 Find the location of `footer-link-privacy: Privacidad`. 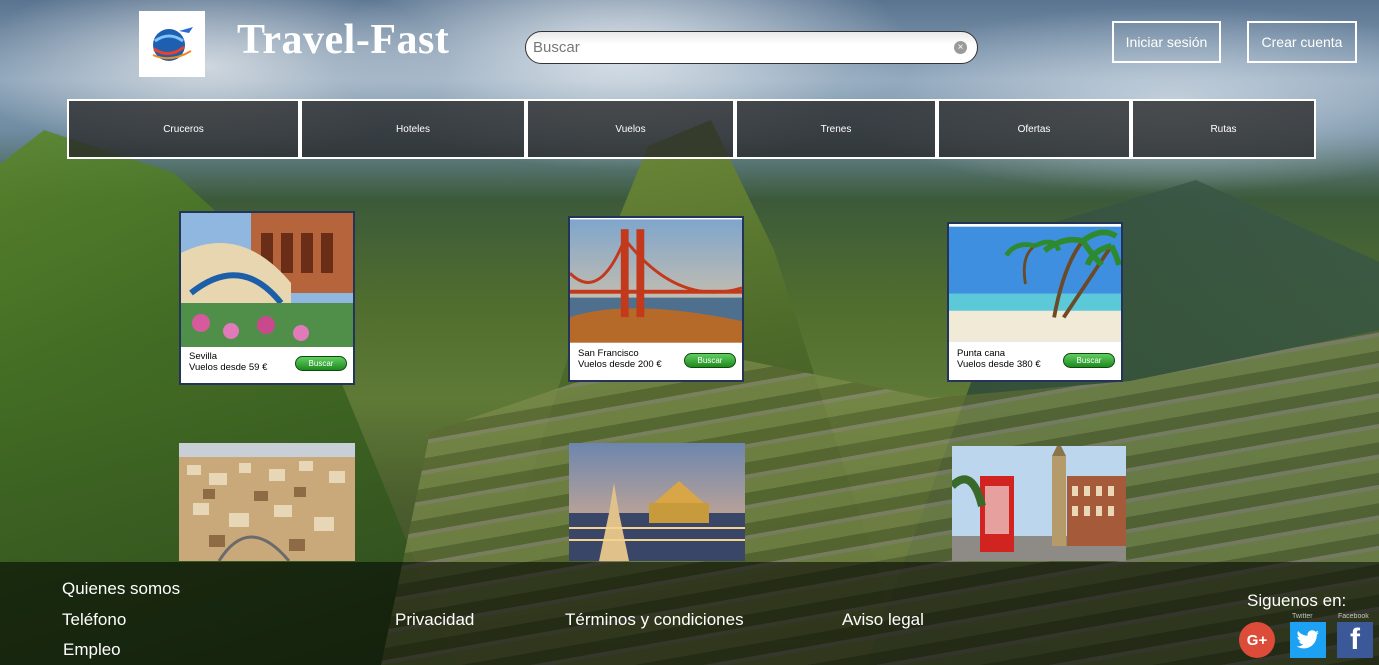

footer-link-privacy: Privacidad is located at coordinates (434, 620).